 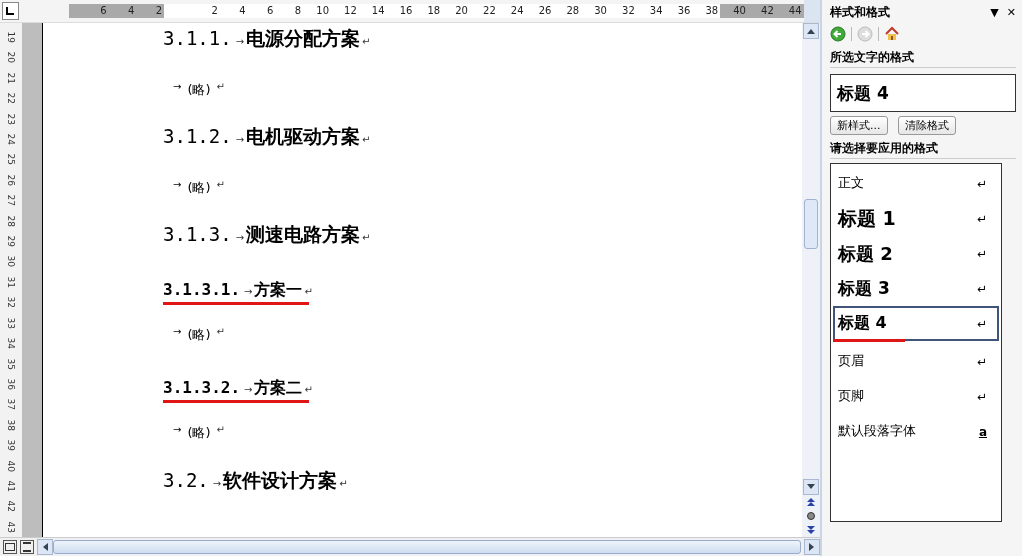 I want to click on ruler-number: 23, so click(x=11, y=119).